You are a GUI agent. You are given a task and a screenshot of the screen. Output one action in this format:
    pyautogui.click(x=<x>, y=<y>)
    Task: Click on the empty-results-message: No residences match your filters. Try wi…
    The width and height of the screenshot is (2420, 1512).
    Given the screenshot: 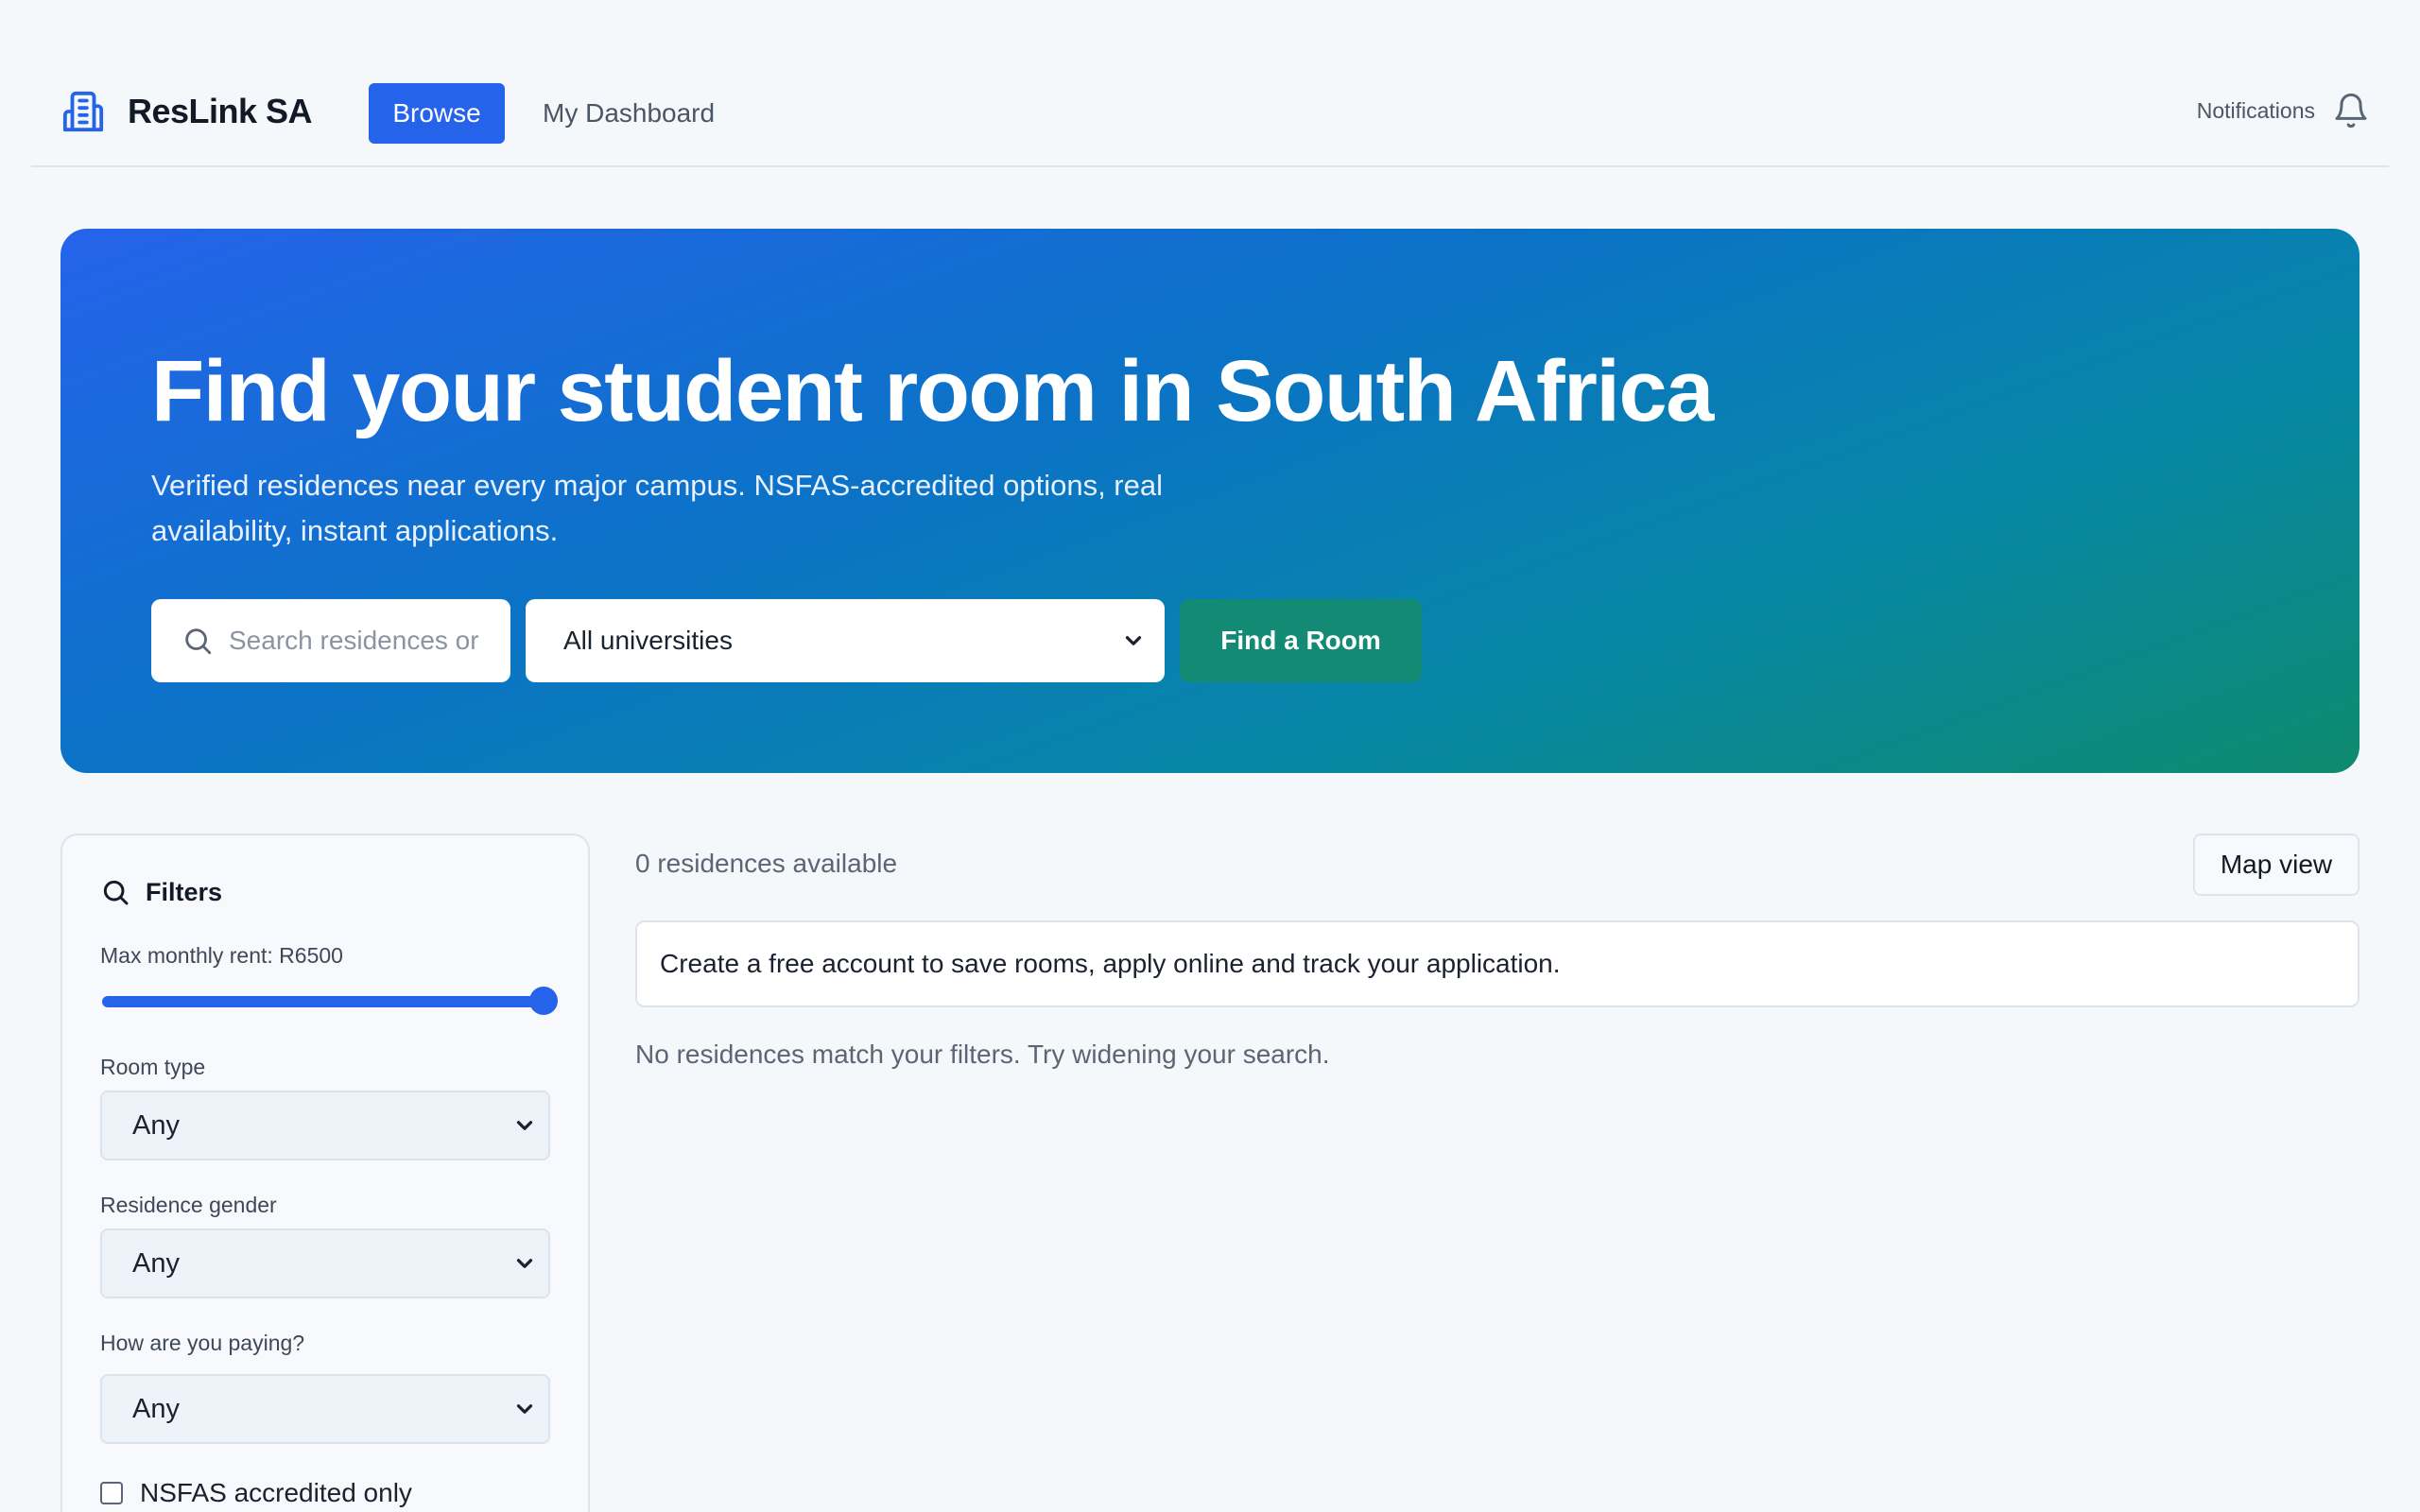 What is the action you would take?
    pyautogui.click(x=983, y=1054)
    